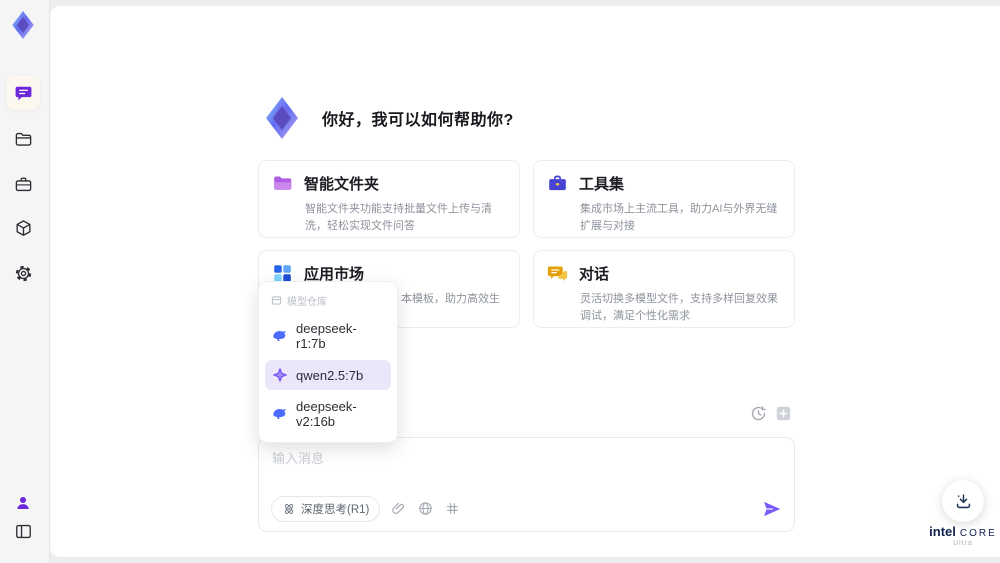  I want to click on send-icon, so click(772, 509).